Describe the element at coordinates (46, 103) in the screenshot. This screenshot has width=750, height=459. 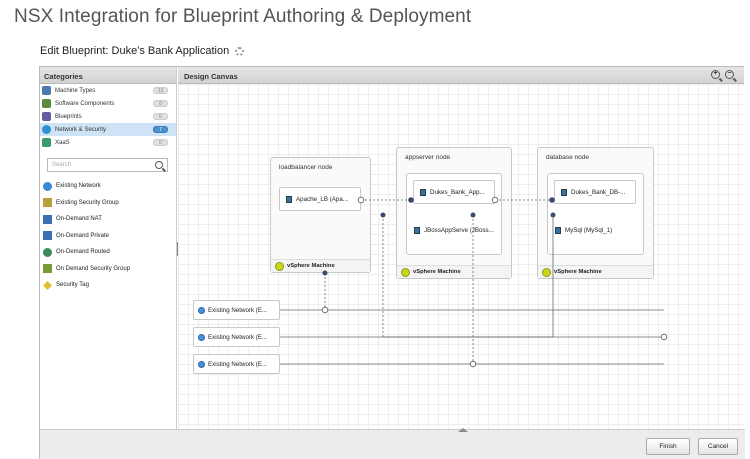
I see `software-components-icon` at that location.